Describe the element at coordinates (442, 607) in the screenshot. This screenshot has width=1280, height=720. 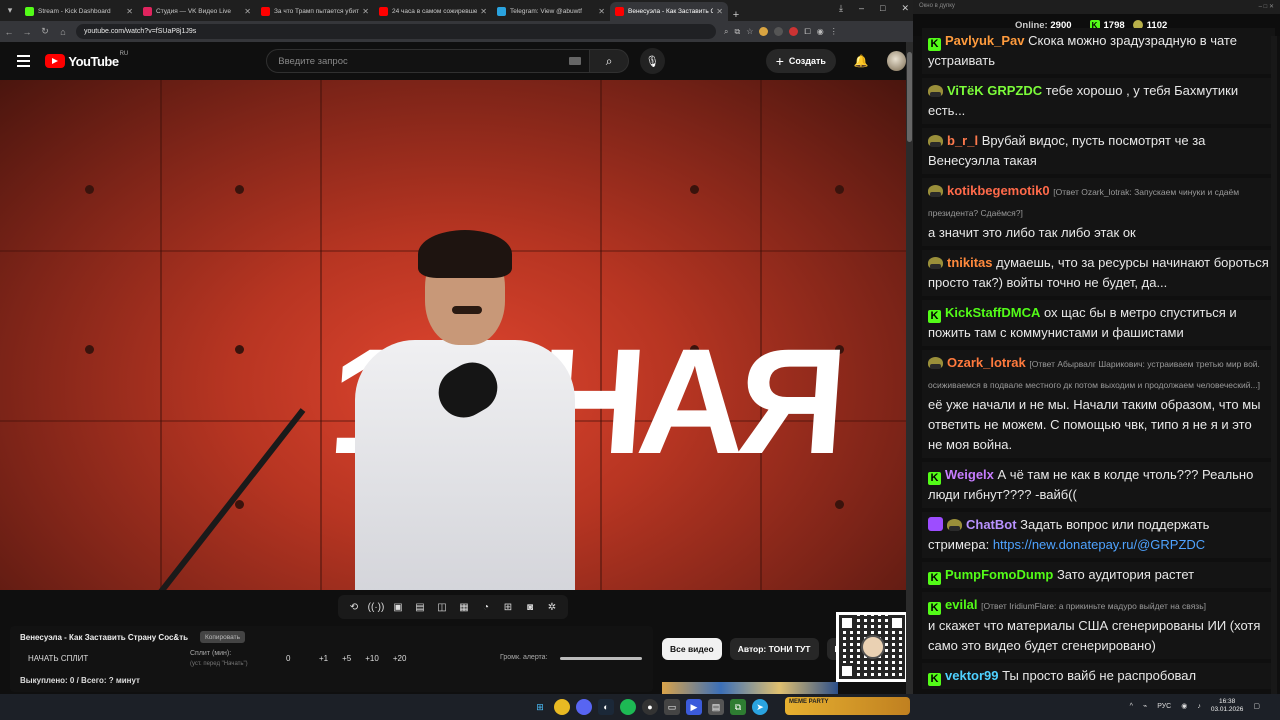
I see `pip-icon: ◫` at that location.